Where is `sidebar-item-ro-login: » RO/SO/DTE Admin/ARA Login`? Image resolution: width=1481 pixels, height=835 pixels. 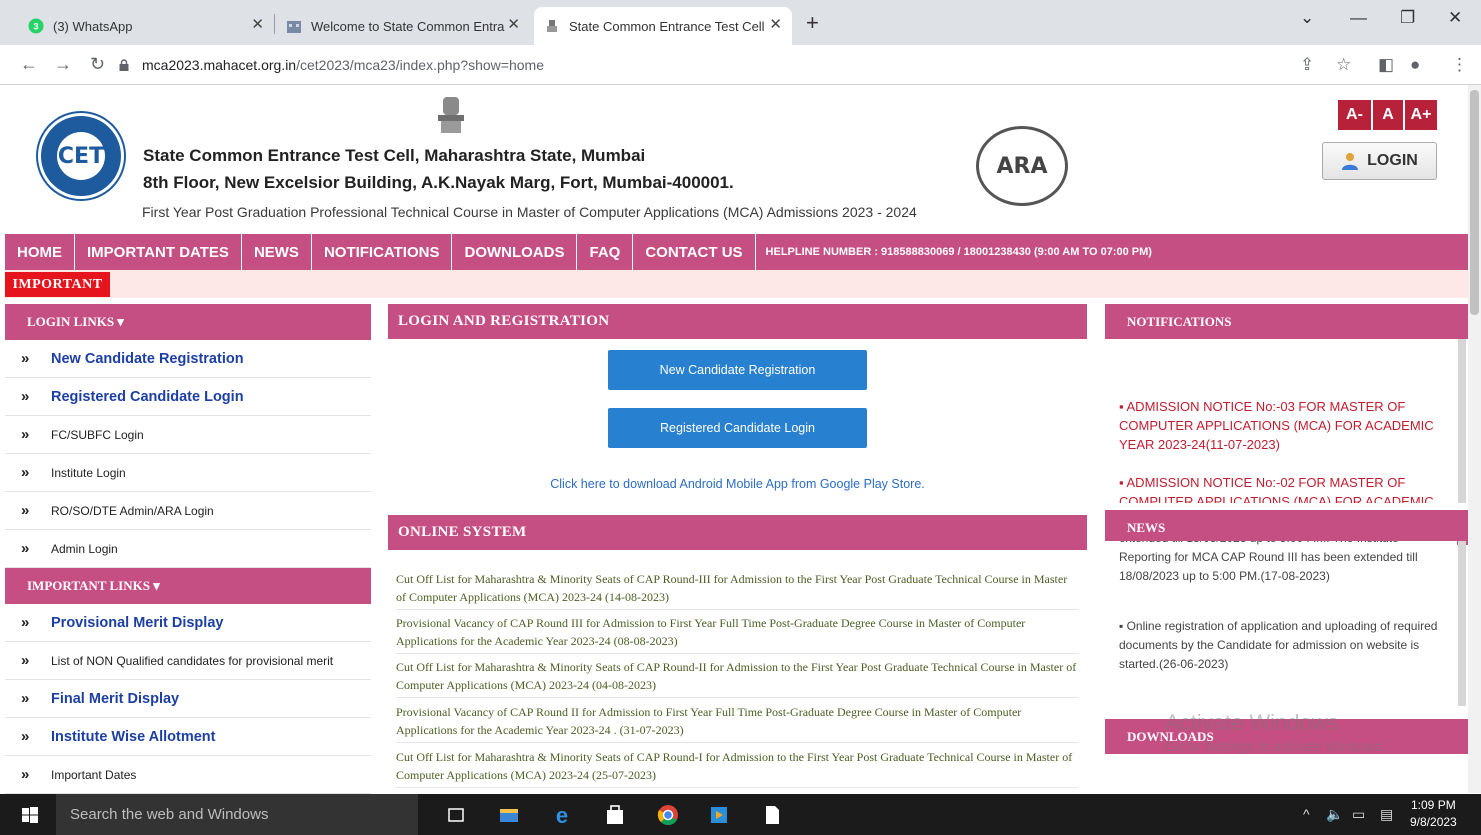 sidebar-item-ro-login: » RO/SO/DTE Admin/ARA Login is located at coordinates (188, 511).